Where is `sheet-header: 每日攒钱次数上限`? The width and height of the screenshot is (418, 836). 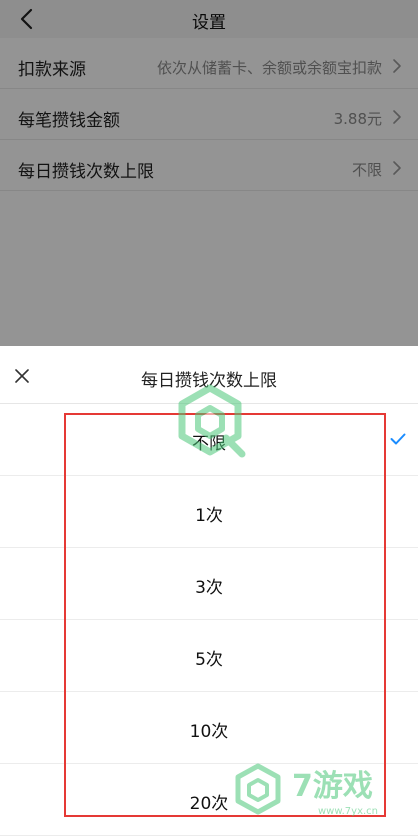
sheet-header: 每日攒钱次数上限 is located at coordinates (209, 375).